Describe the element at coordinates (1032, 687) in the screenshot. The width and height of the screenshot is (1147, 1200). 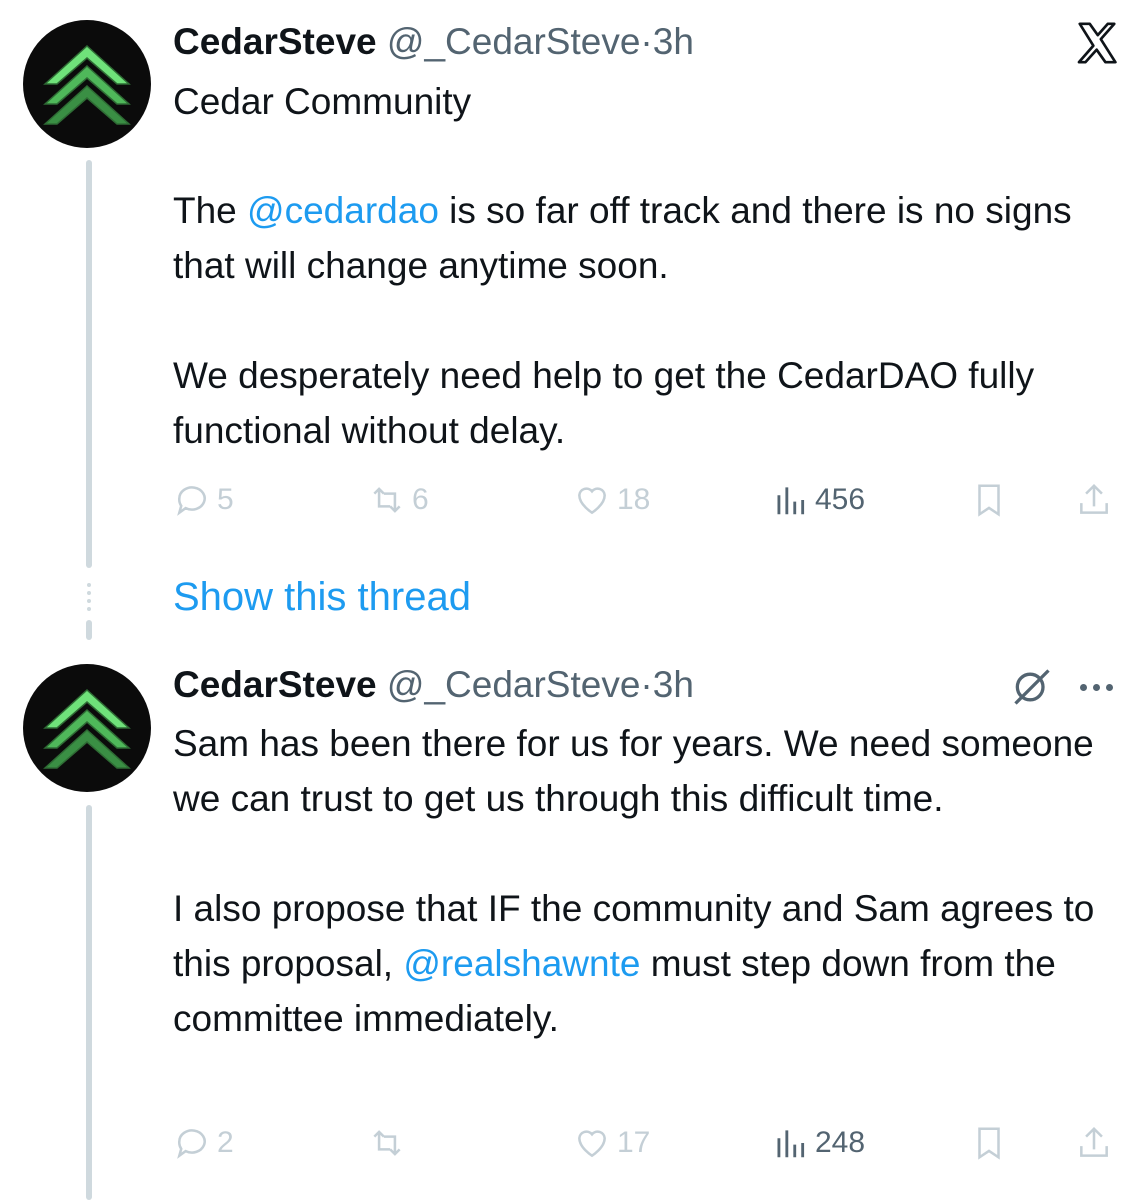
I see `grok-icon` at that location.